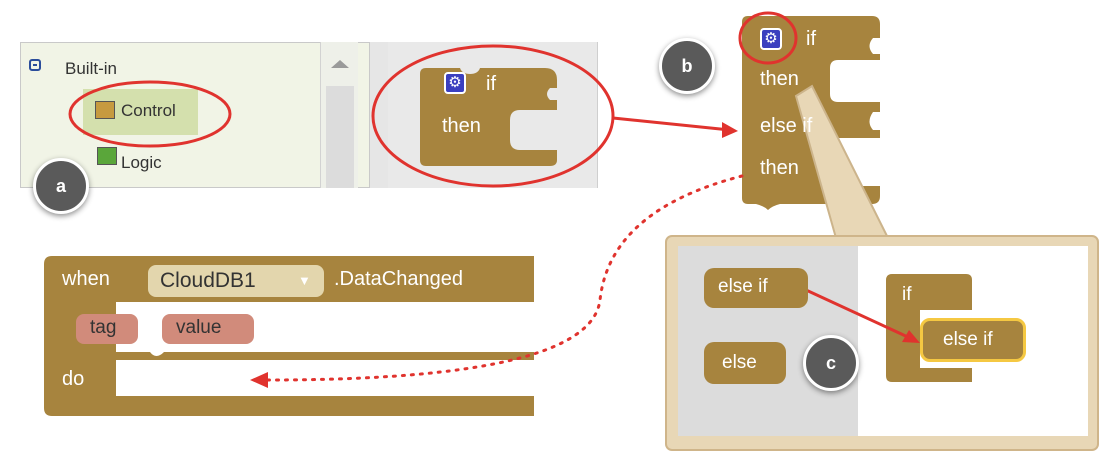 This screenshot has height=466, width=1120. Describe the element at coordinates (756, 288) in the screenshot. I see `mutator-else-if-block: else if` at that location.